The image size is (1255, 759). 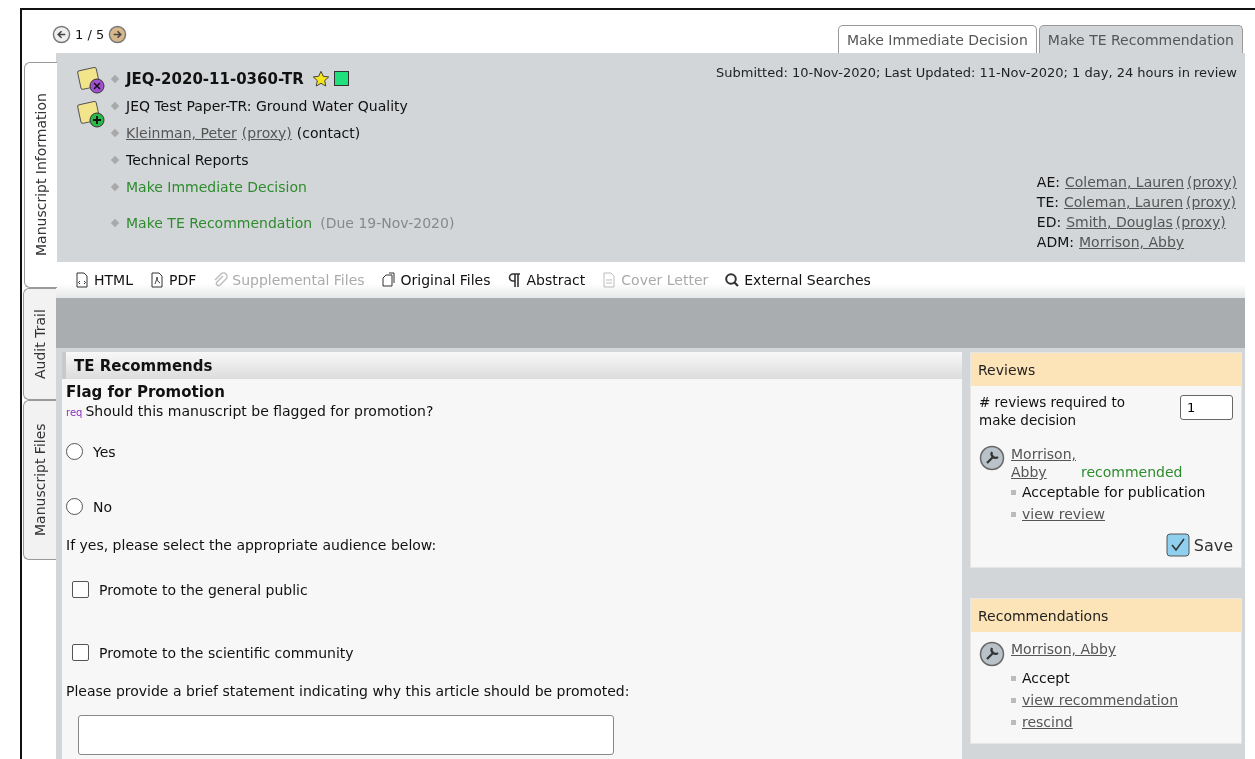 What do you see at coordinates (514, 280) in the screenshot?
I see `pilcrow-icon` at bounding box center [514, 280].